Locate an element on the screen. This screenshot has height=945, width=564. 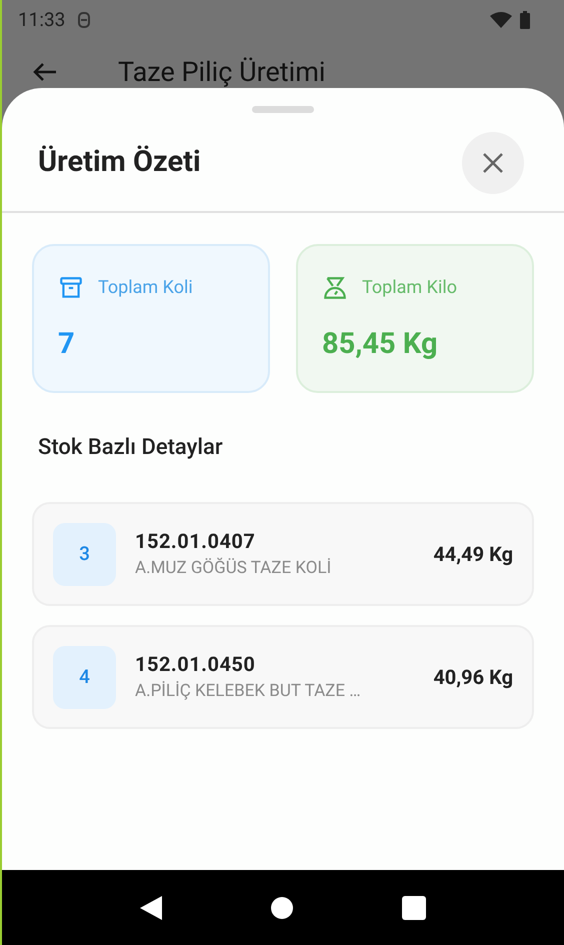
sheet-title: Üretim Özeti is located at coordinates (119, 163).